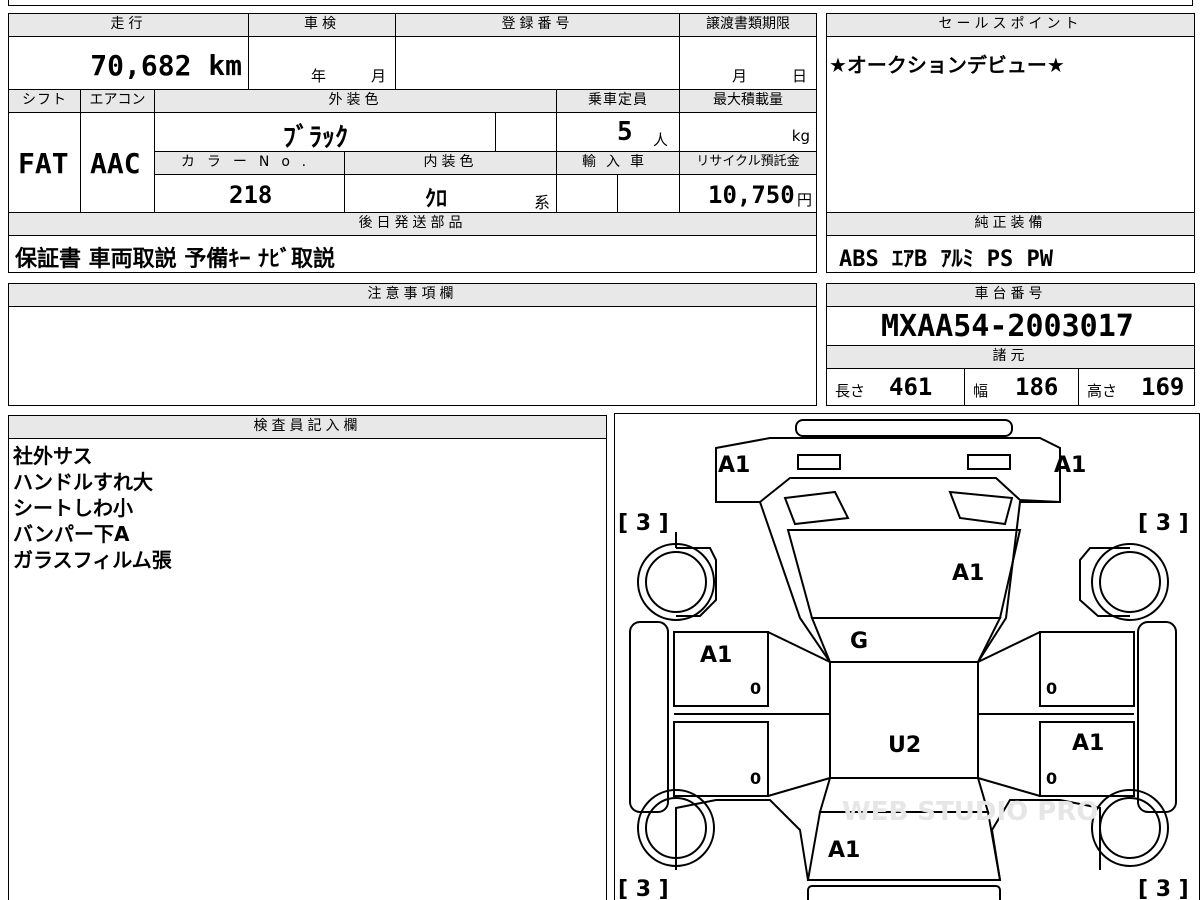 The height and width of the screenshot is (900, 1200). I want to click on label-windshield: G, so click(859, 641).